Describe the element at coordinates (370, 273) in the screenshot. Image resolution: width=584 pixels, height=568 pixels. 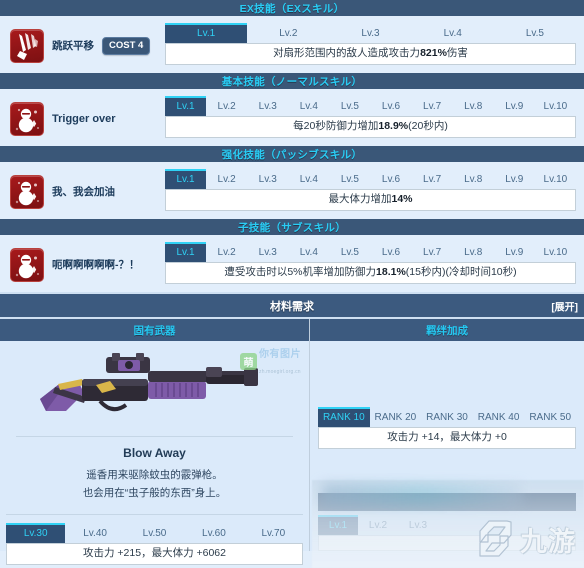
I see `skill-description: 遭受攻击时以5%机率增加防御力18.1%(15秒内)(冷却时间10秒)` at that location.